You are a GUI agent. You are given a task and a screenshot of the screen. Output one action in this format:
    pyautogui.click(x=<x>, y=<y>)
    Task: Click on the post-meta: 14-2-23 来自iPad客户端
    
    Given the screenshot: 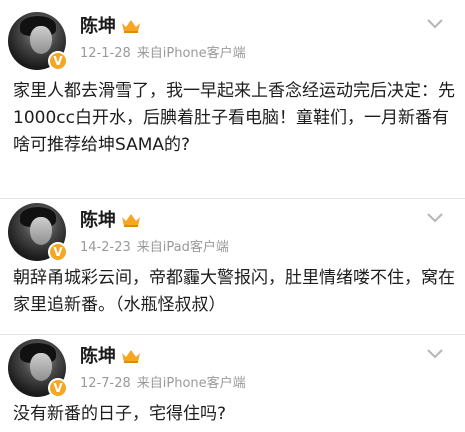 What is the action you would take?
    pyautogui.click(x=154, y=245)
    